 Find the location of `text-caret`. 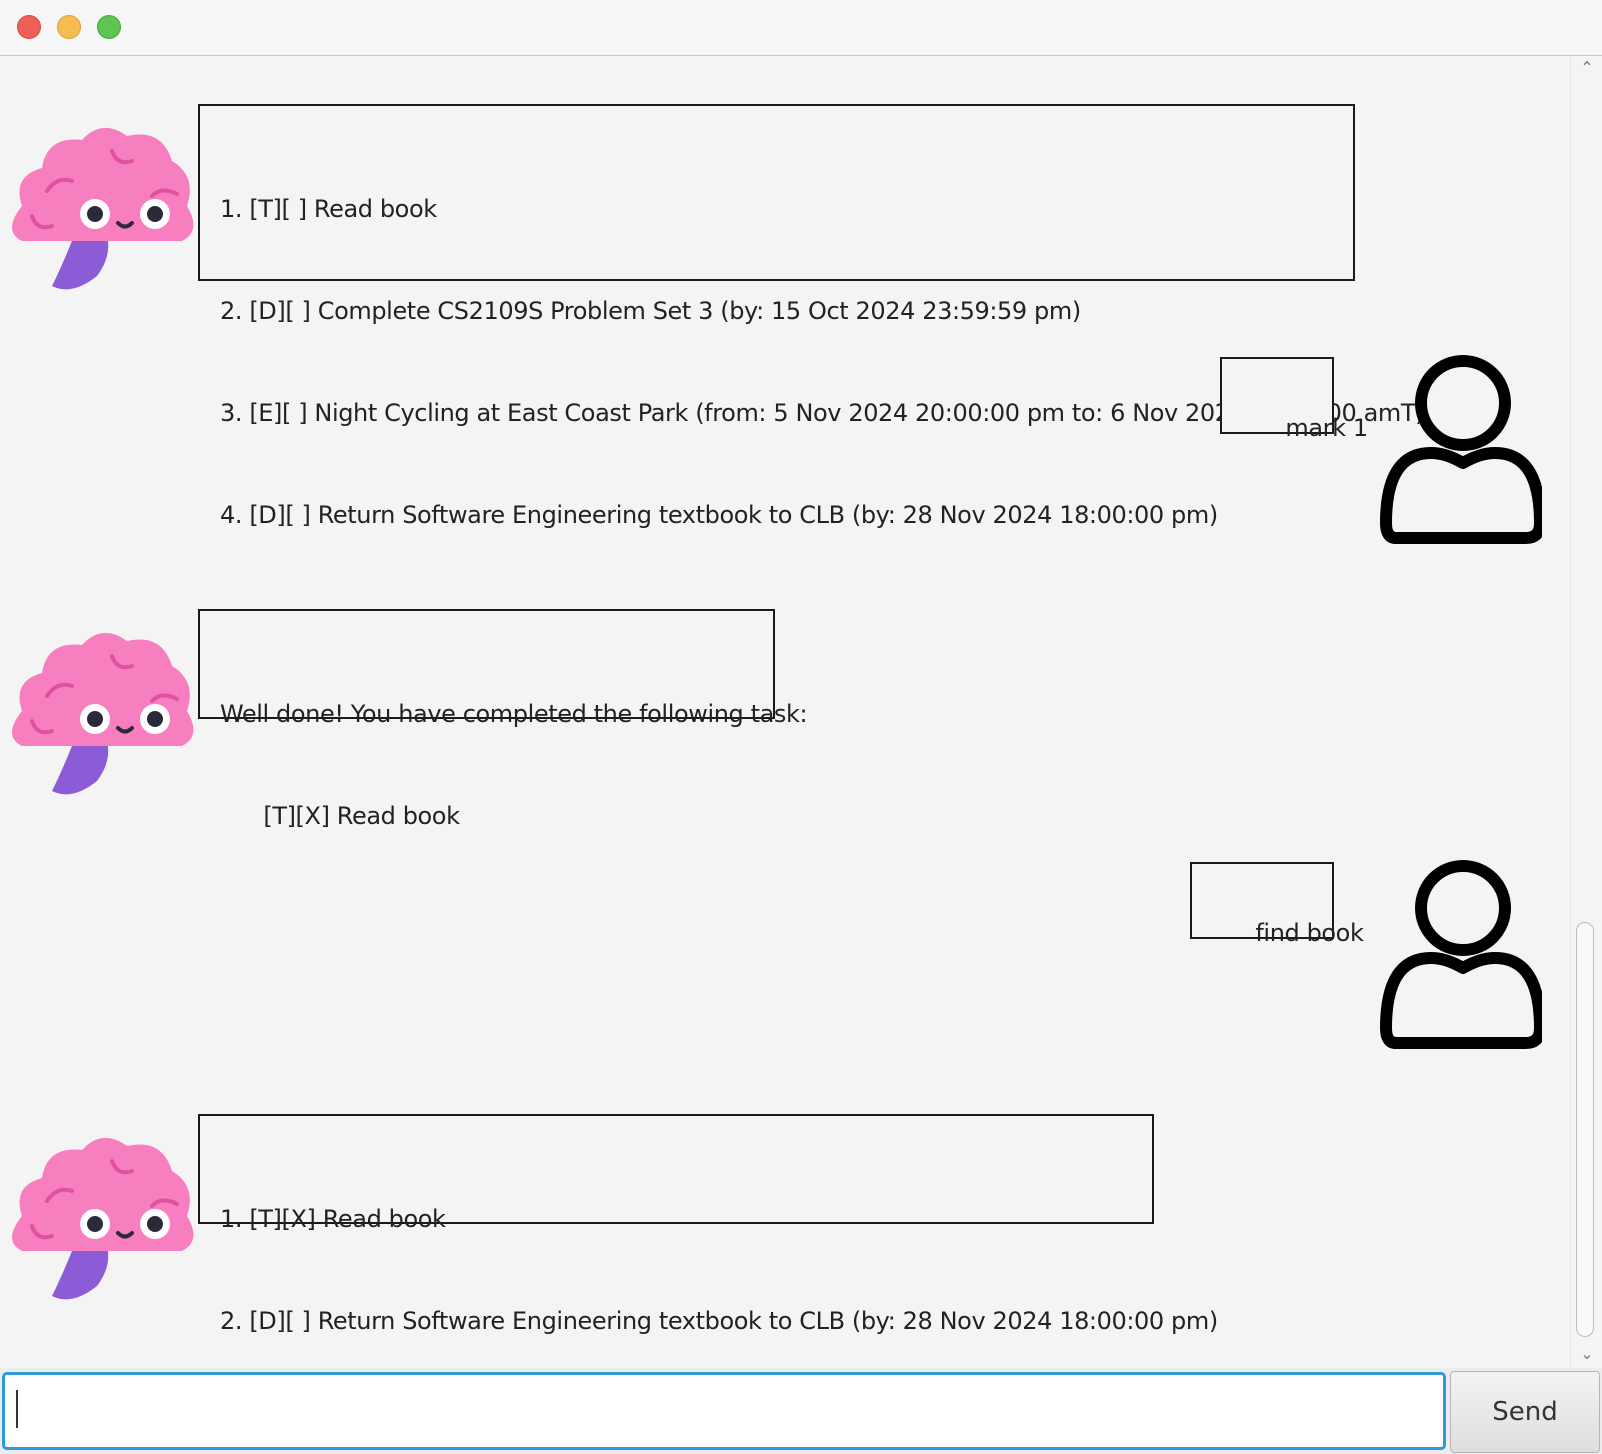

text-caret is located at coordinates (17, 1409).